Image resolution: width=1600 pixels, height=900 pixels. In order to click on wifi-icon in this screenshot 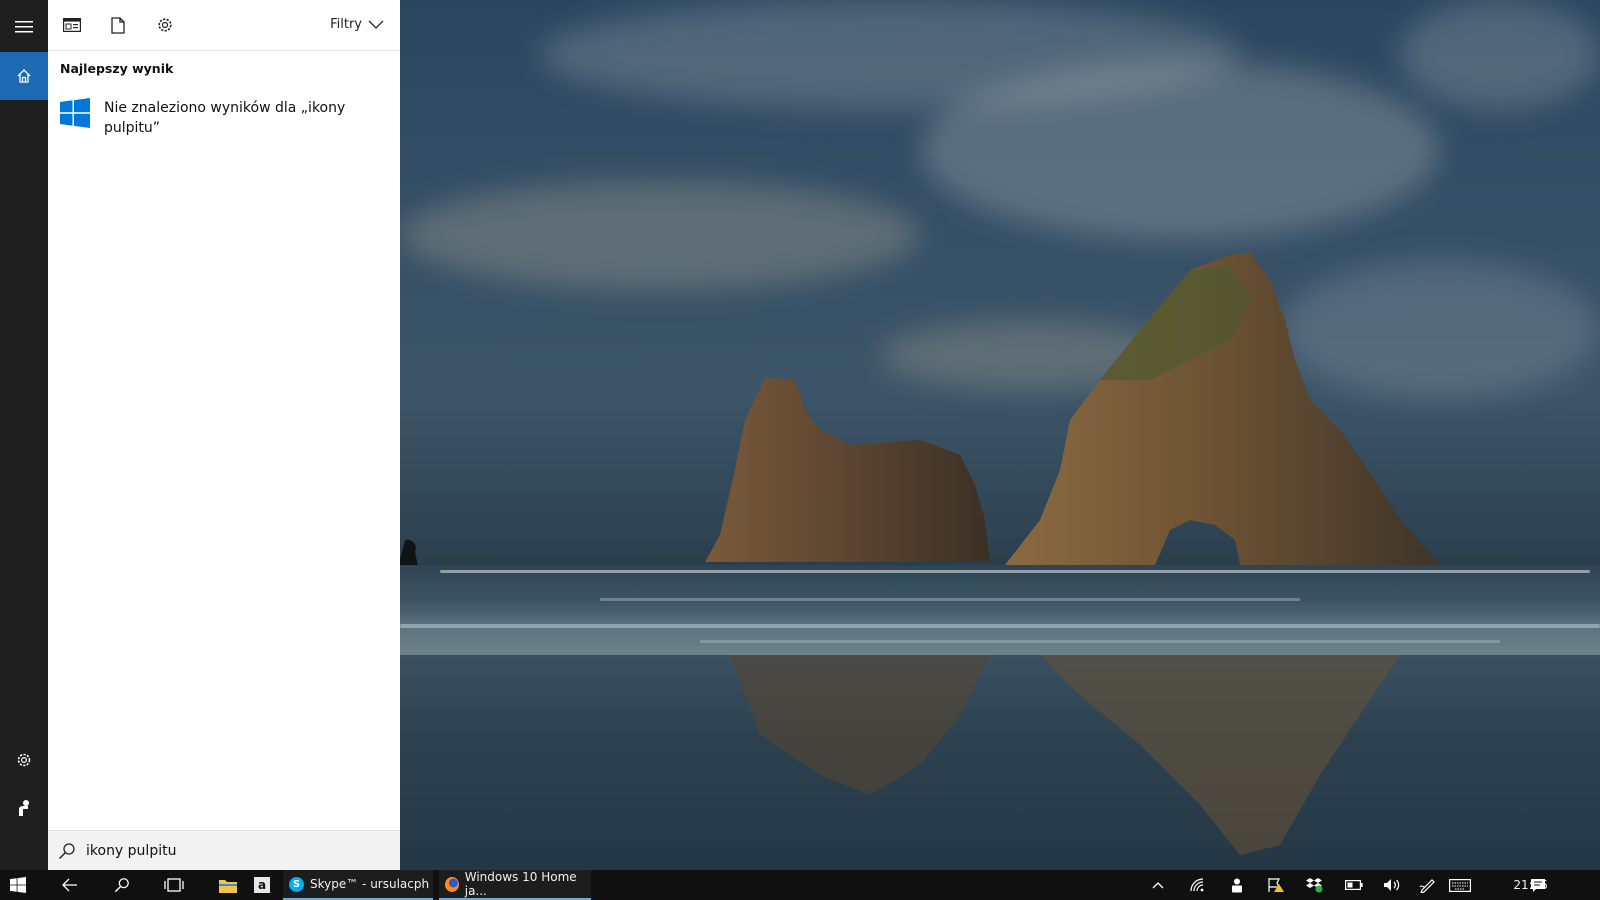, I will do `click(1197, 885)`.